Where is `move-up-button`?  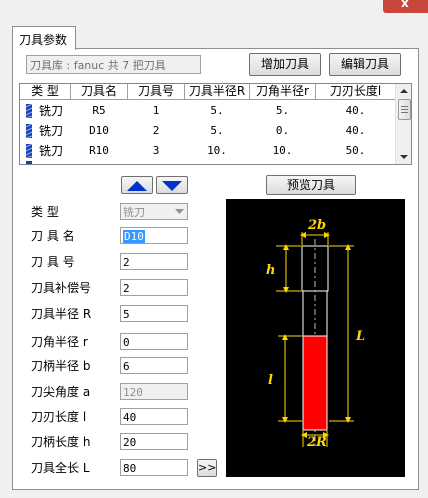
move-up-button is located at coordinates (137, 185).